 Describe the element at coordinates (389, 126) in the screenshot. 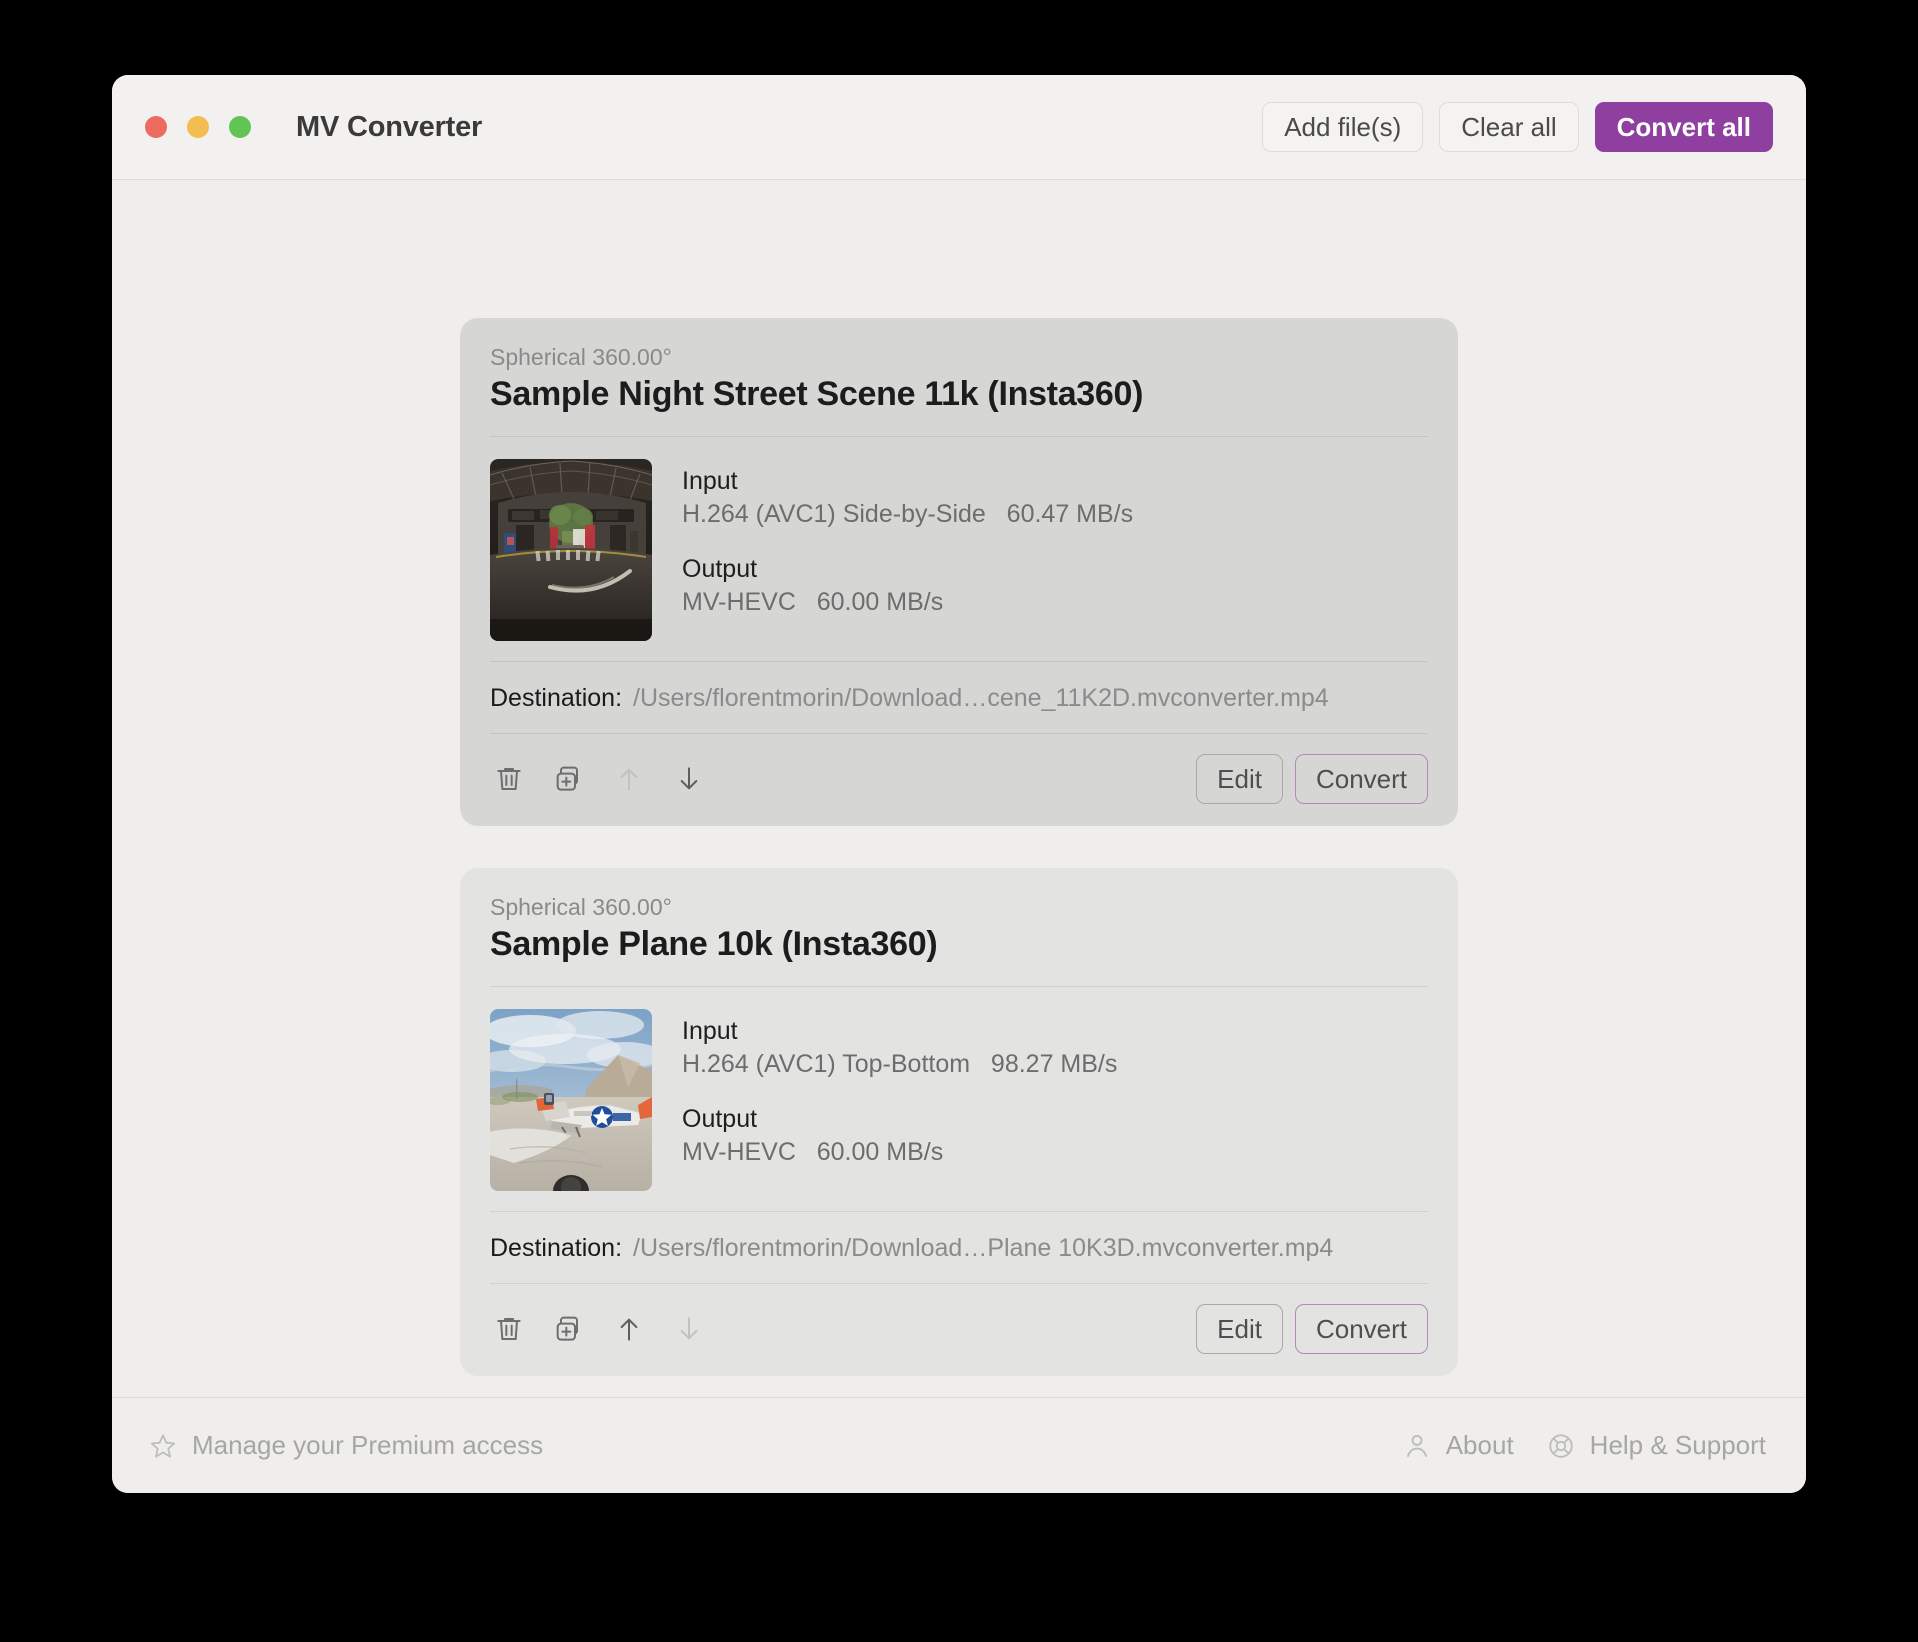

I see `window-title: MV Converter` at that location.